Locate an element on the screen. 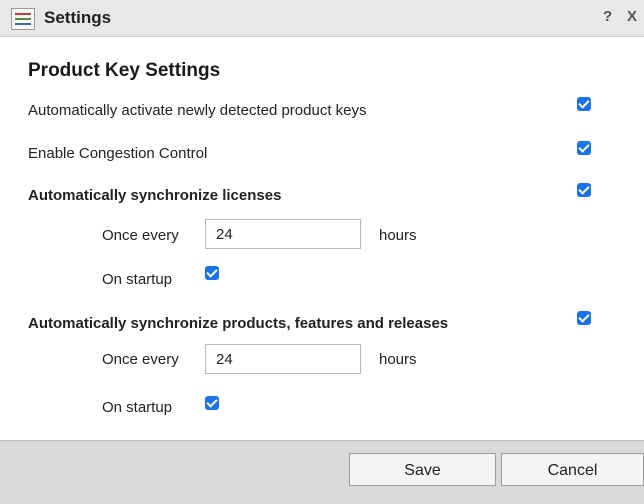 The width and height of the screenshot is (644, 504). licenses-interval-unit: hours is located at coordinates (398, 235).